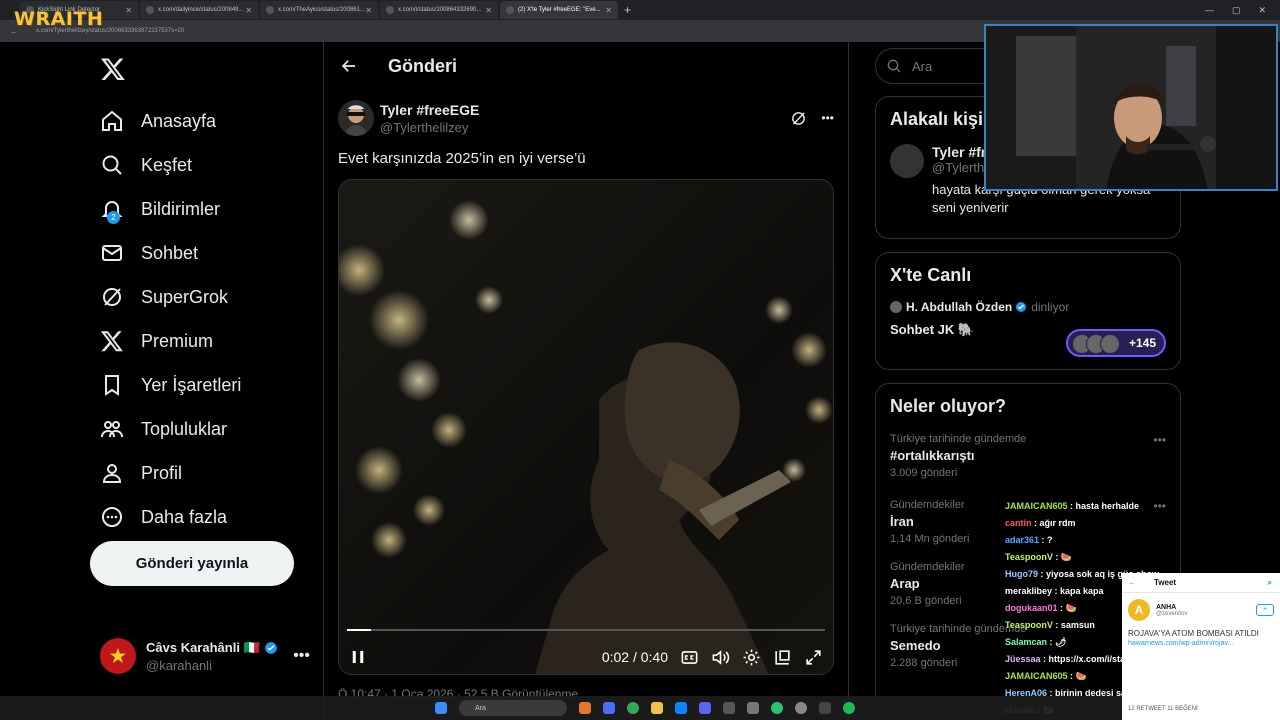 The height and width of the screenshot is (720, 1280). What do you see at coordinates (798, 118) in the screenshot?
I see `grok-icon` at bounding box center [798, 118].